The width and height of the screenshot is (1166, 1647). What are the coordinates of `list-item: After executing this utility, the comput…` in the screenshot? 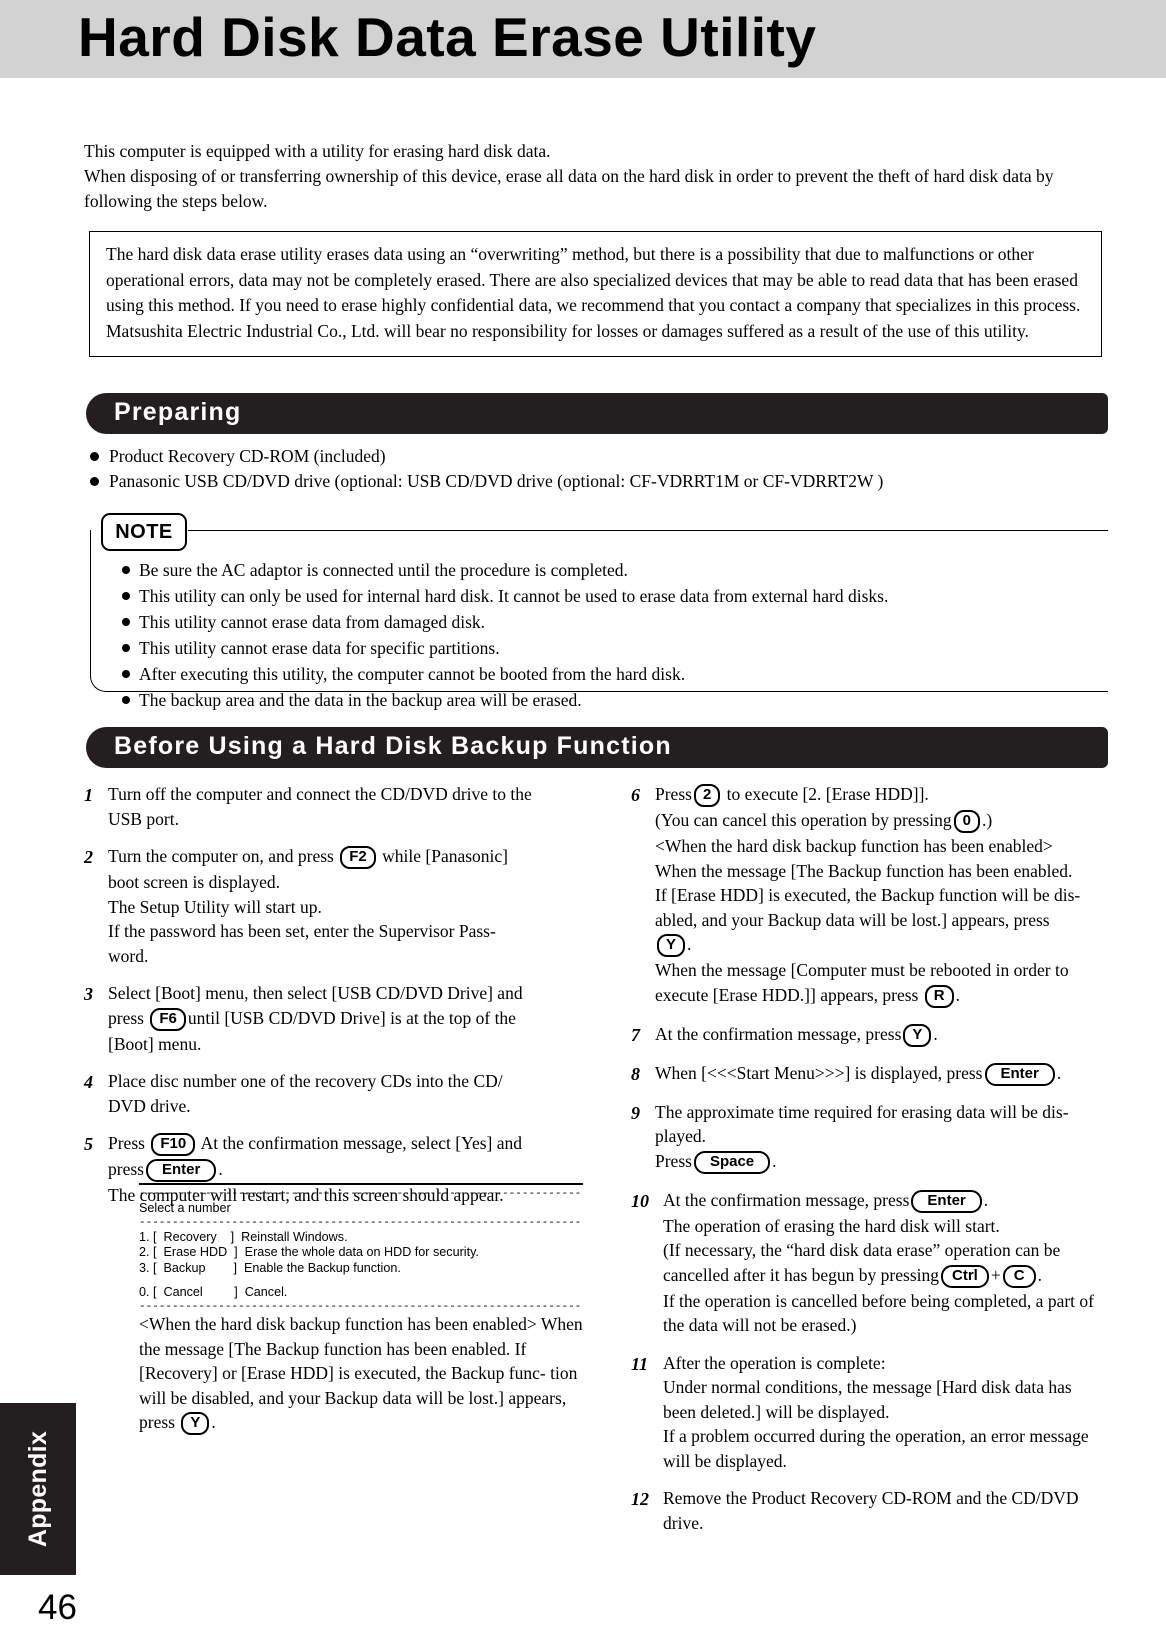 It's located at (612, 674).